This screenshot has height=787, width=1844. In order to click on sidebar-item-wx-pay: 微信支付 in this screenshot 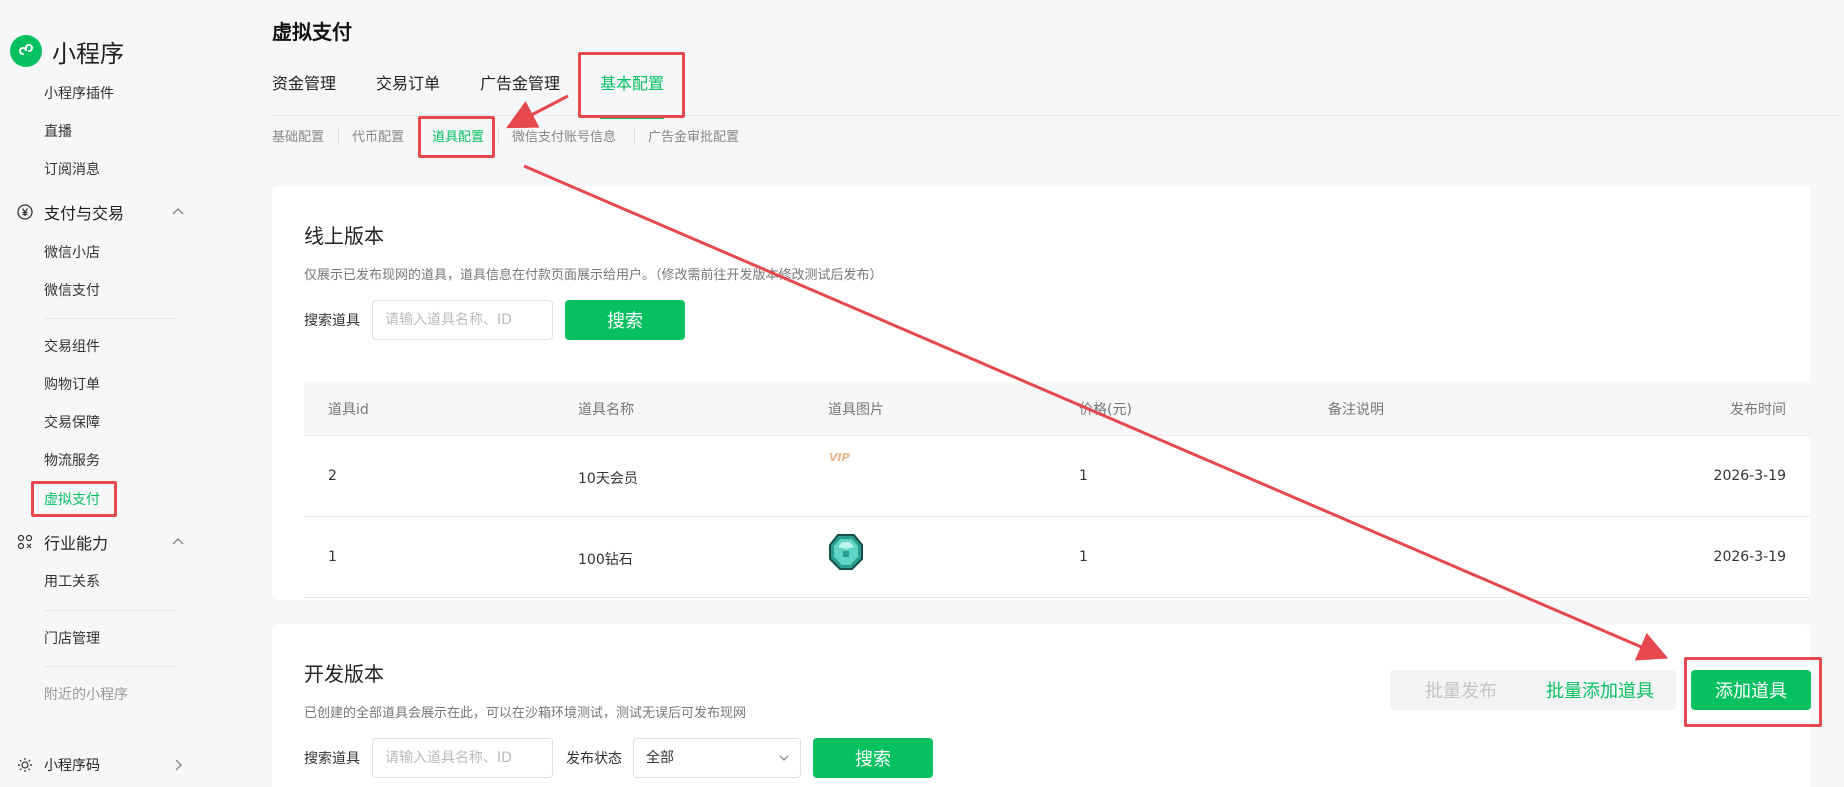, I will do `click(72, 291)`.